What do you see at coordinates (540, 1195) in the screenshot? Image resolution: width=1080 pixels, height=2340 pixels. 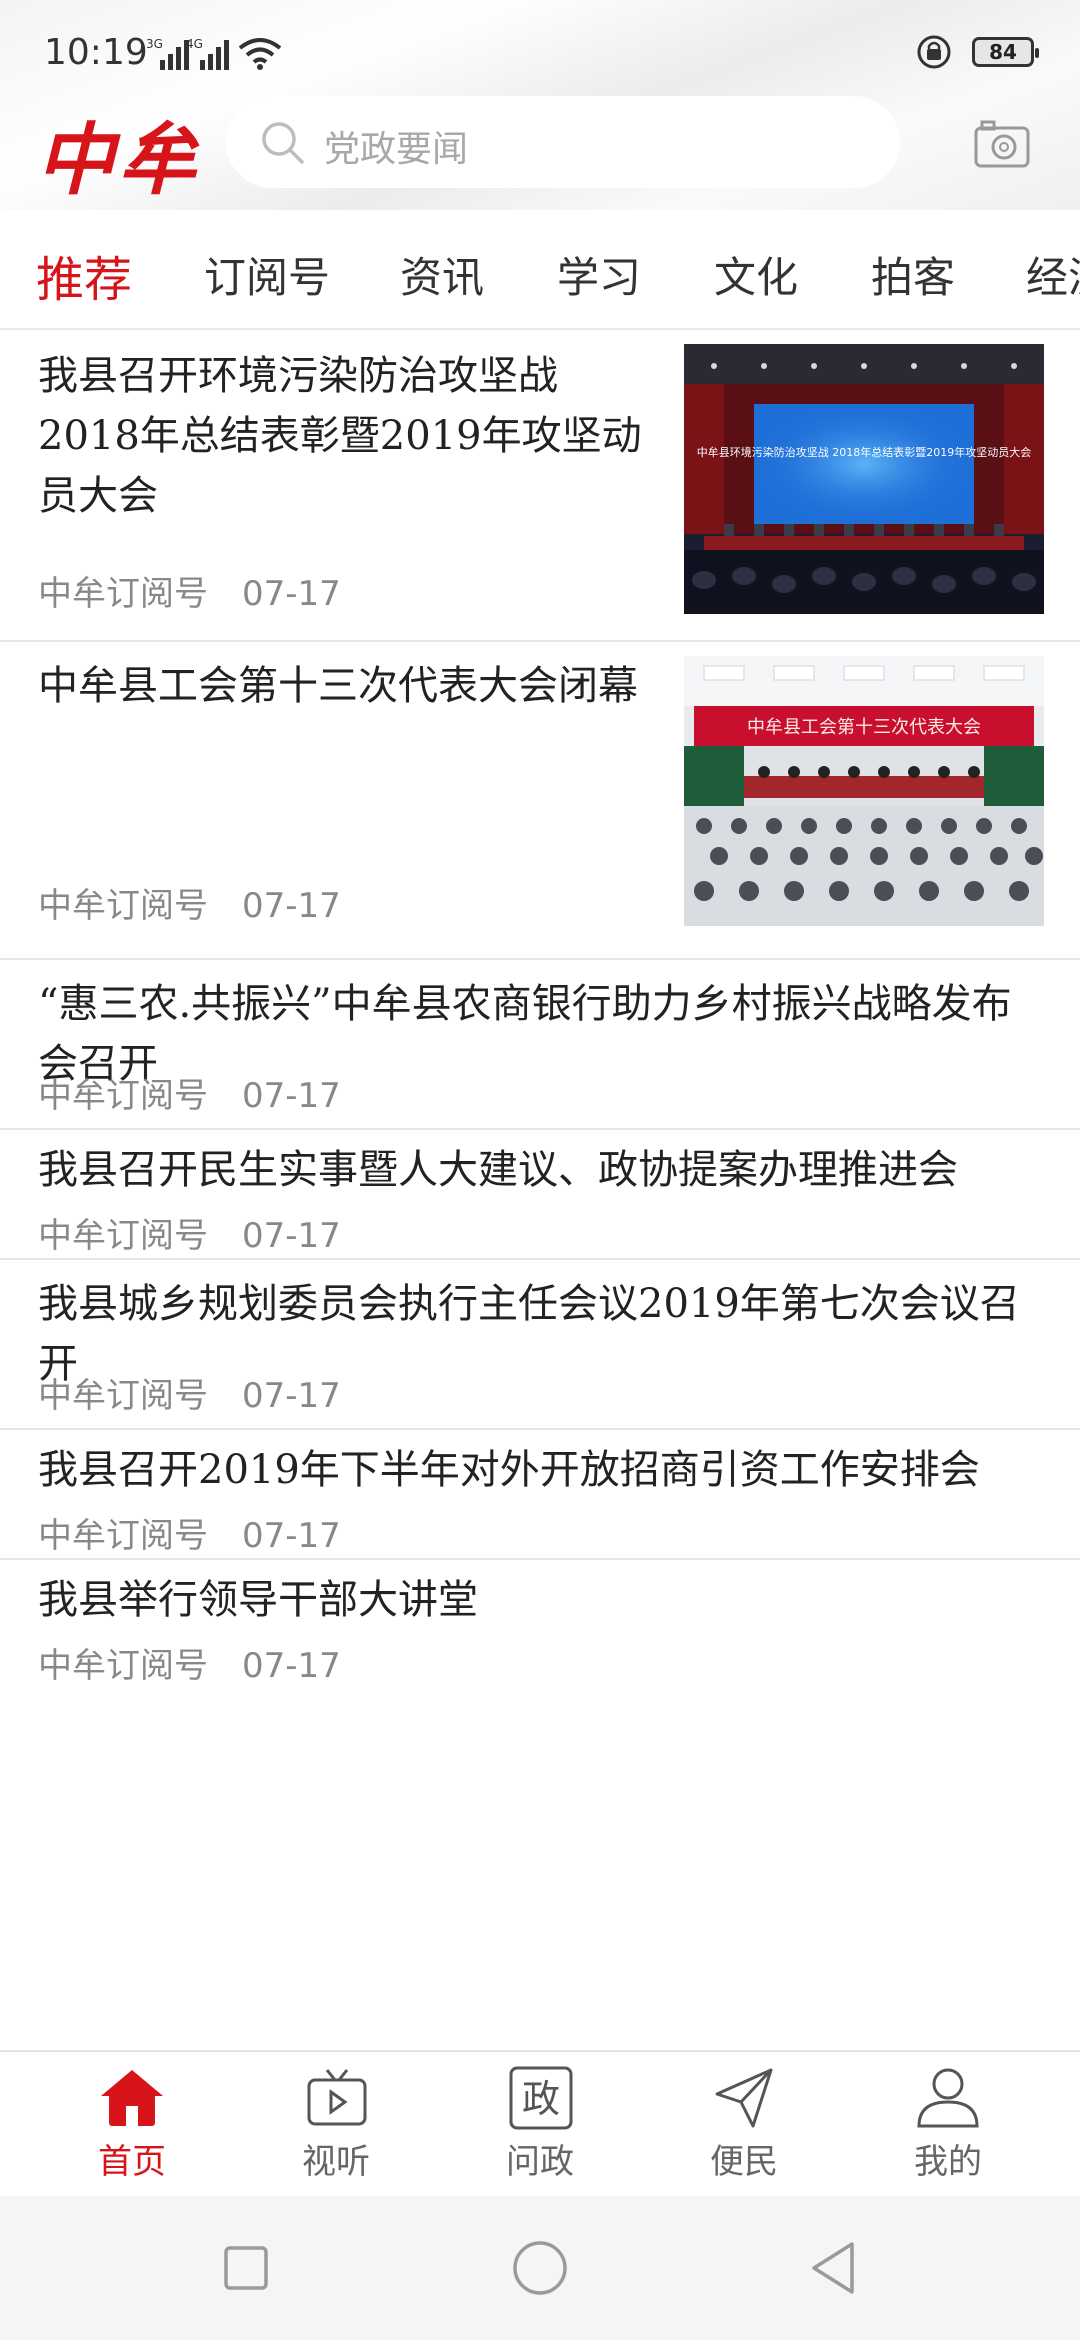 I see `news-item: 我县召开民生实事暨人大建议、政协提案办理推进会 中牟订阅号 07-17` at bounding box center [540, 1195].